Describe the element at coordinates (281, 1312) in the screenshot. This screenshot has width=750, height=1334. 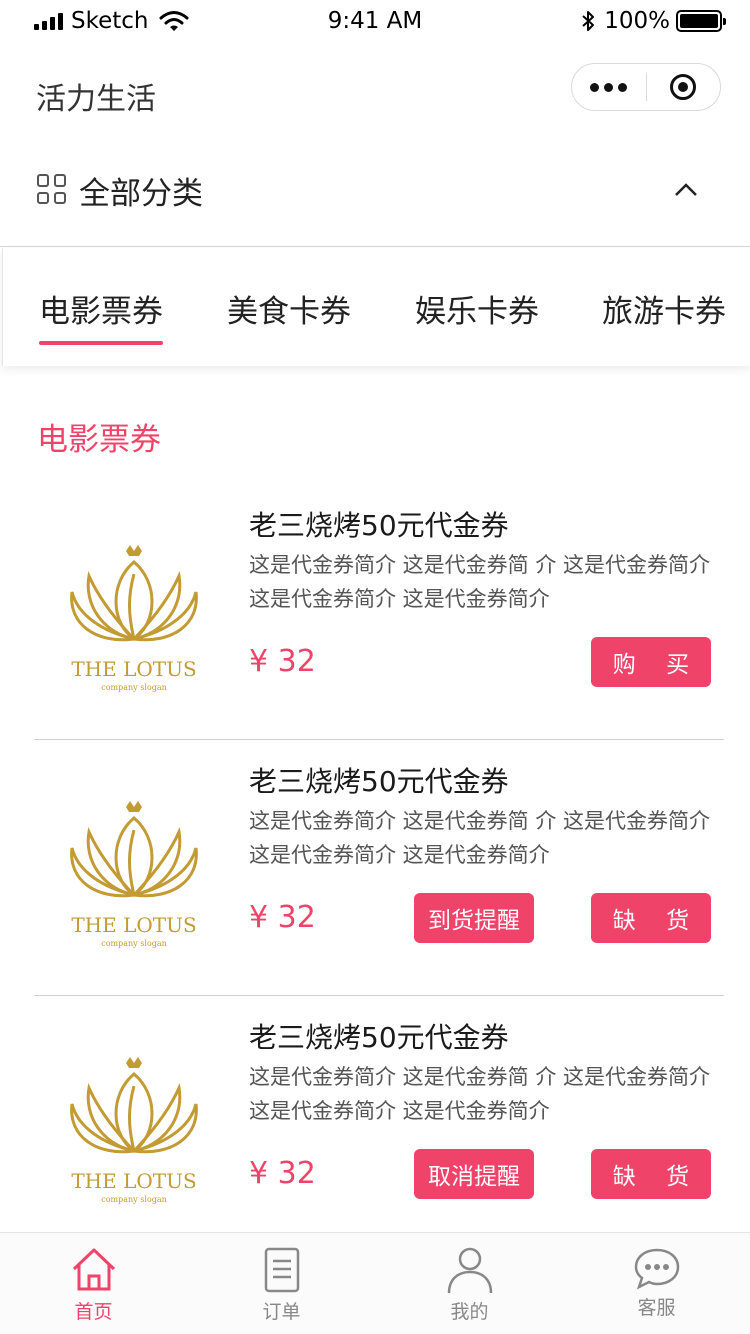
I see `tabbar-orders-label: 订单` at that location.